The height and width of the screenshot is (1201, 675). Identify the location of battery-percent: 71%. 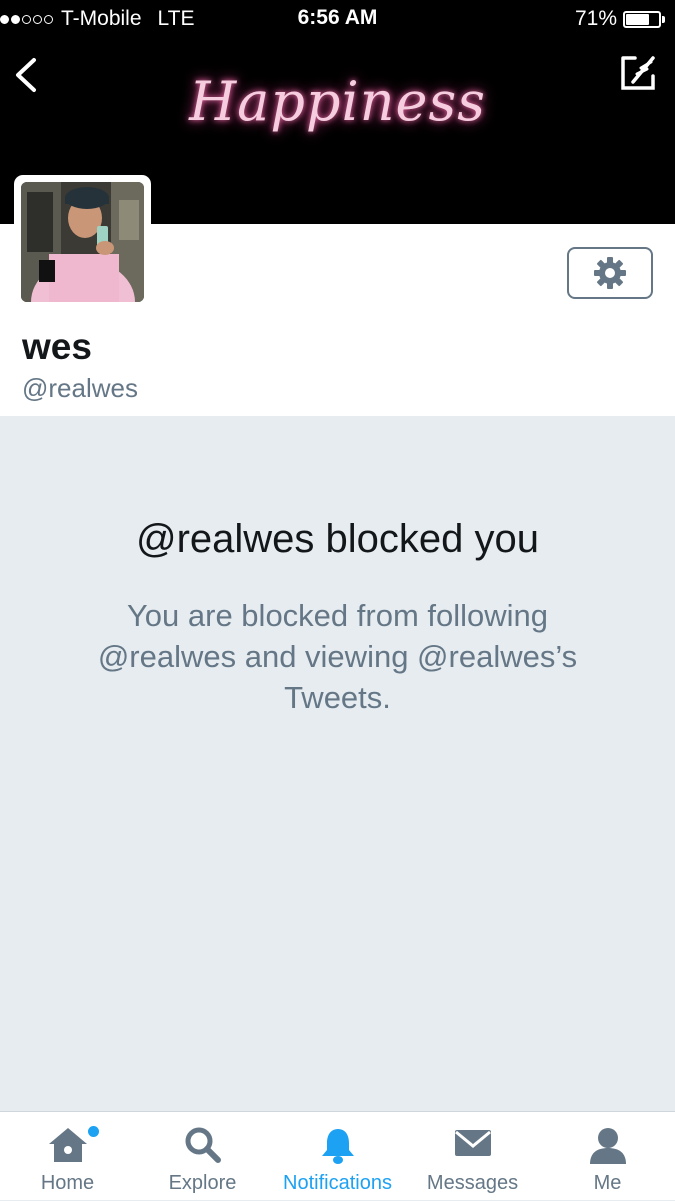
(595, 18).